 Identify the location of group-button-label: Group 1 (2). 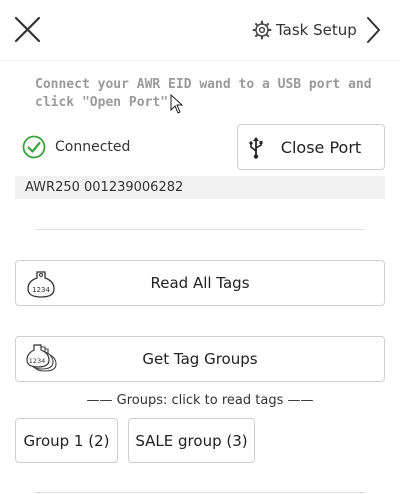
(66, 440).